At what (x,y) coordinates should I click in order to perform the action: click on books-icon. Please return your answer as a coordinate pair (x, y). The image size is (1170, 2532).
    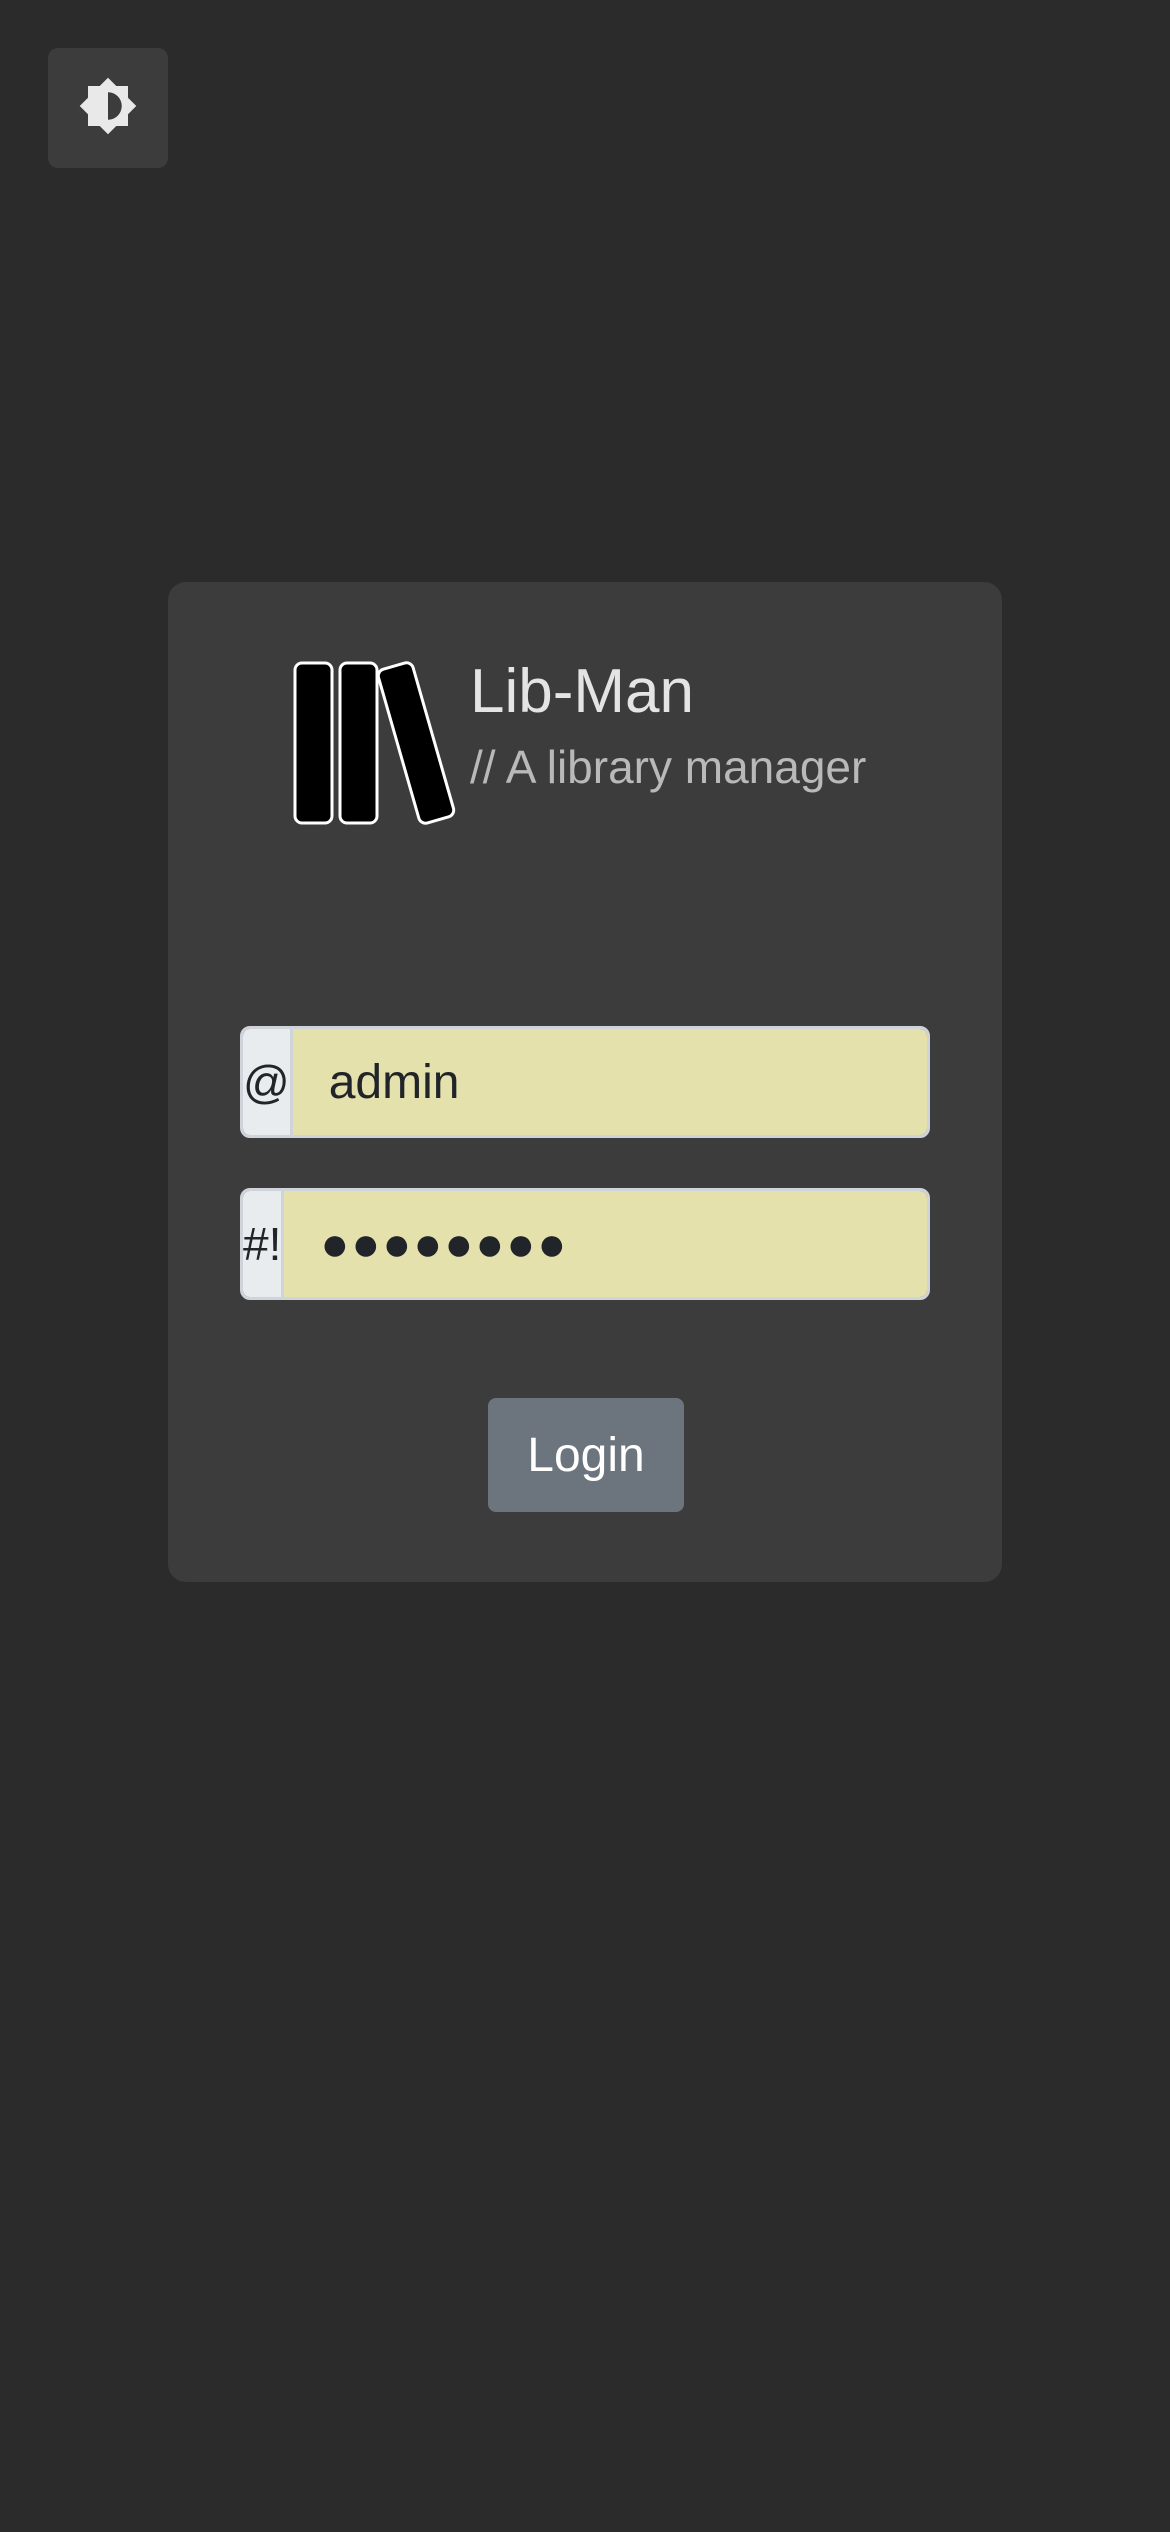
    Looking at the image, I should click on (377, 747).